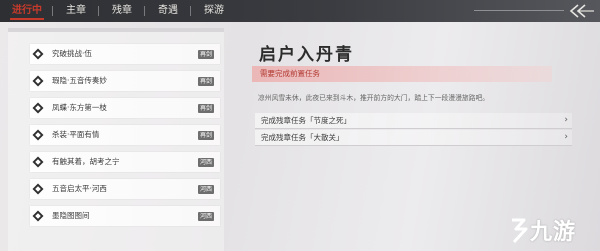 The image size is (600, 251). What do you see at coordinates (302, 137) in the screenshot?
I see `subtask-label: 完成残章任务「大散关」` at bounding box center [302, 137].